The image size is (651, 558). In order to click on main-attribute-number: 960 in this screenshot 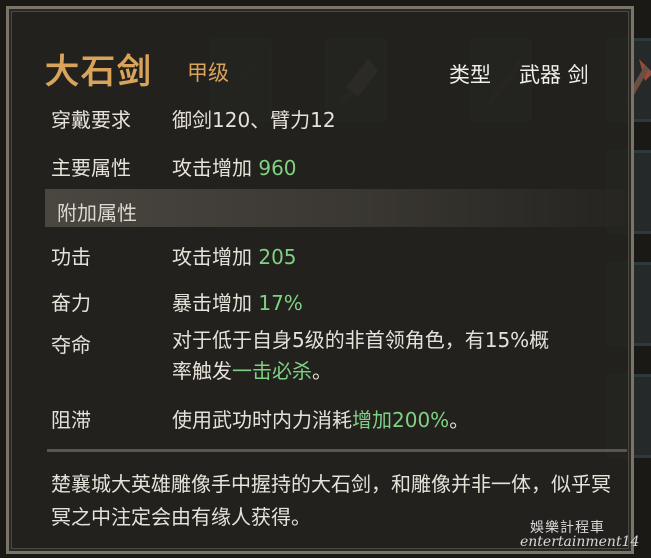, I will do `click(277, 168)`.